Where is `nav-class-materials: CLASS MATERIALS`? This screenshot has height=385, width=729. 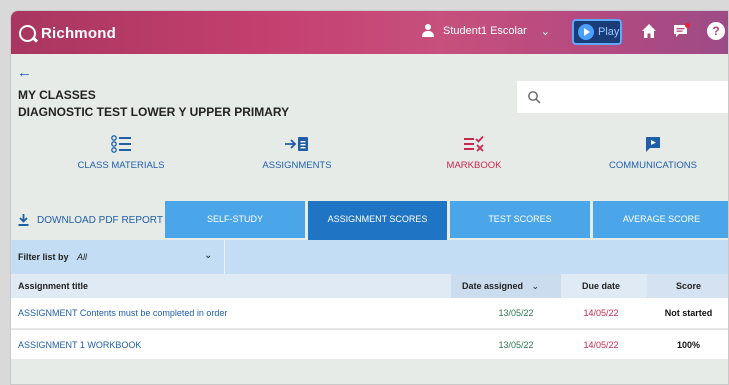 nav-class-materials: CLASS MATERIALS is located at coordinates (121, 152).